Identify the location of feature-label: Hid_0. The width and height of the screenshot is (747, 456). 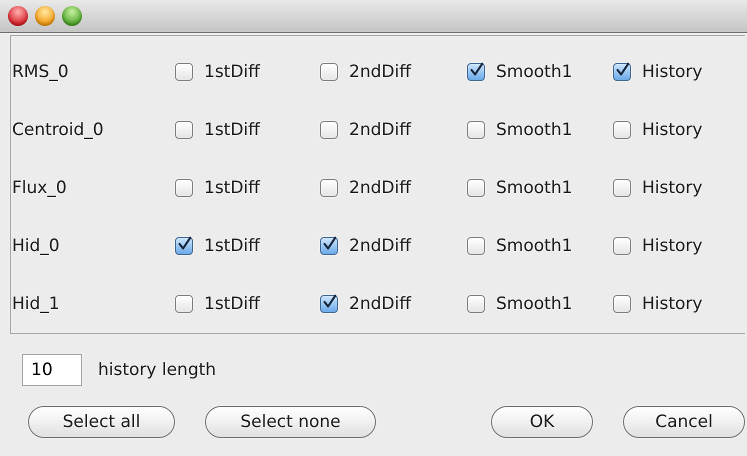
(36, 246).